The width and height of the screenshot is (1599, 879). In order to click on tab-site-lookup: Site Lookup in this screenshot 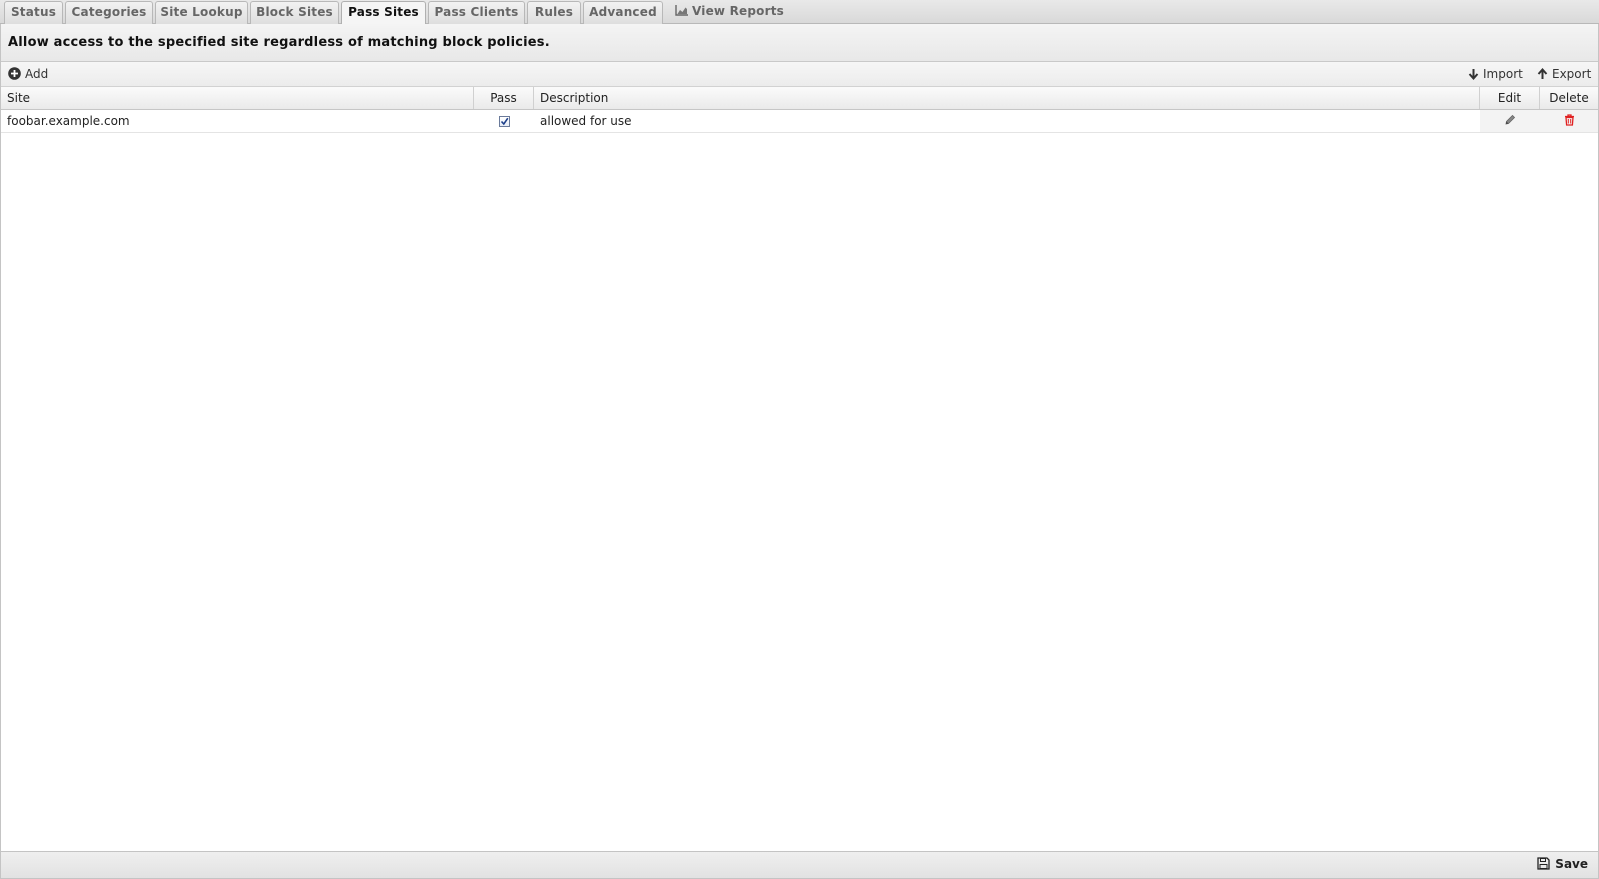, I will do `click(201, 12)`.